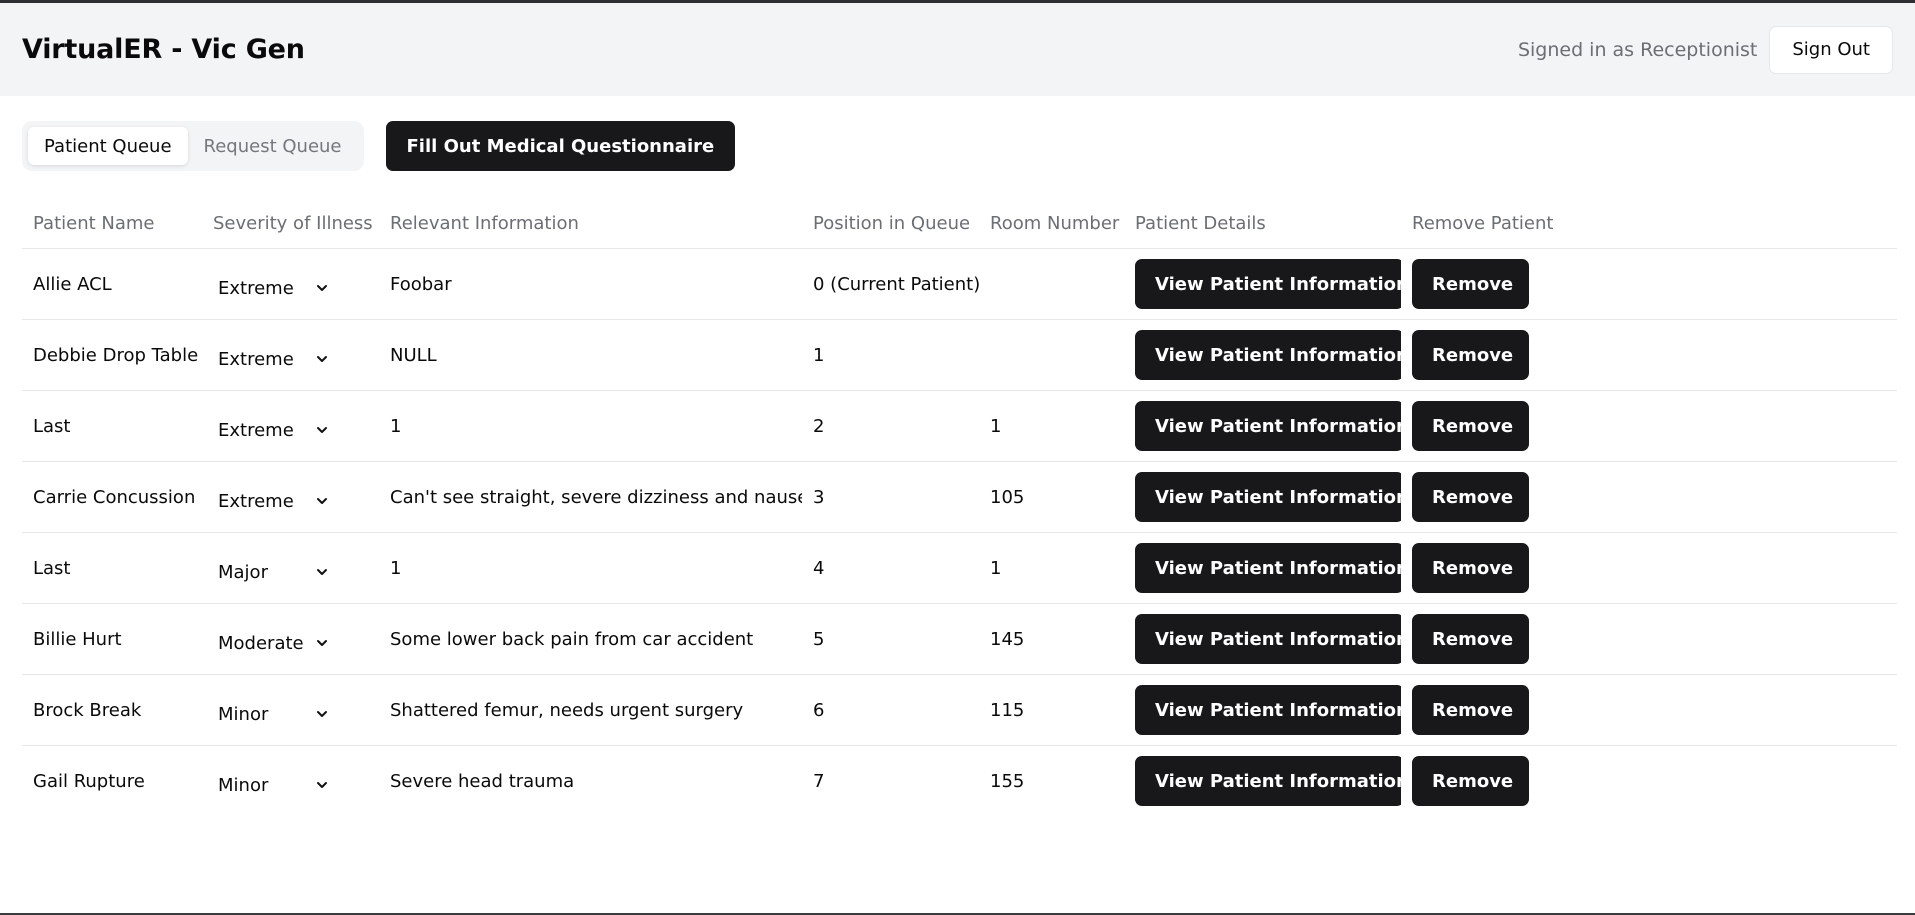 The width and height of the screenshot is (1915, 915). What do you see at coordinates (112, 284) in the screenshot?
I see `patient-name: Allie ACL` at bounding box center [112, 284].